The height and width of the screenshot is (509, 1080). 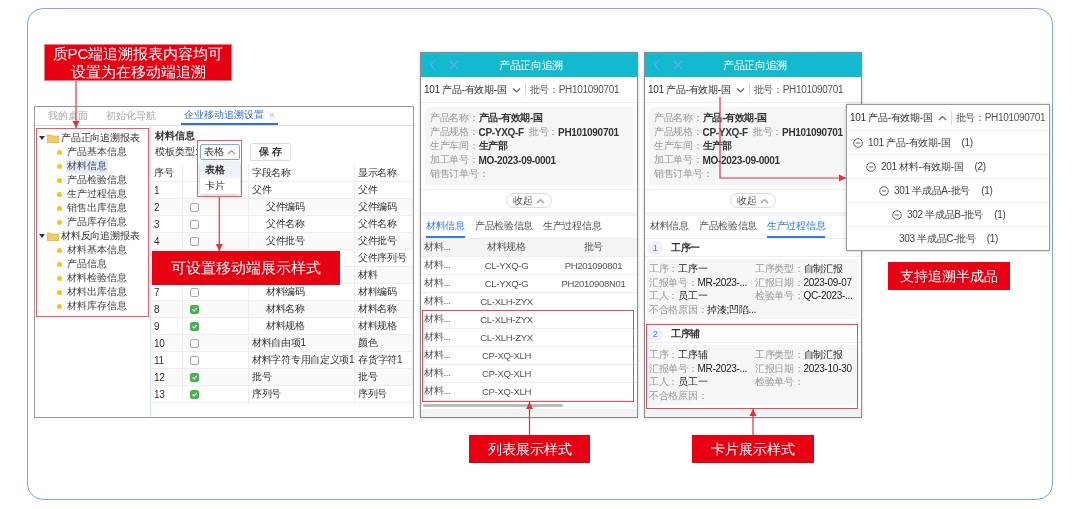 I want to click on save-button: 保 存, so click(x=270, y=152).